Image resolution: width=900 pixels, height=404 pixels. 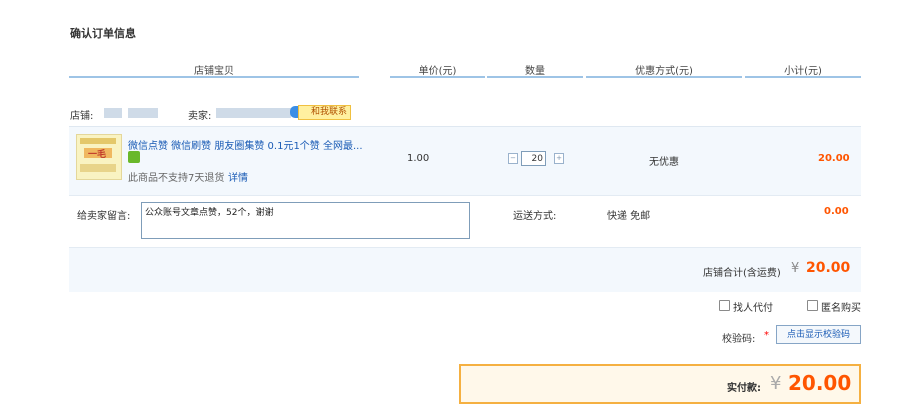 I want to click on column-header-item: 店铺宝贝, so click(x=214, y=71).